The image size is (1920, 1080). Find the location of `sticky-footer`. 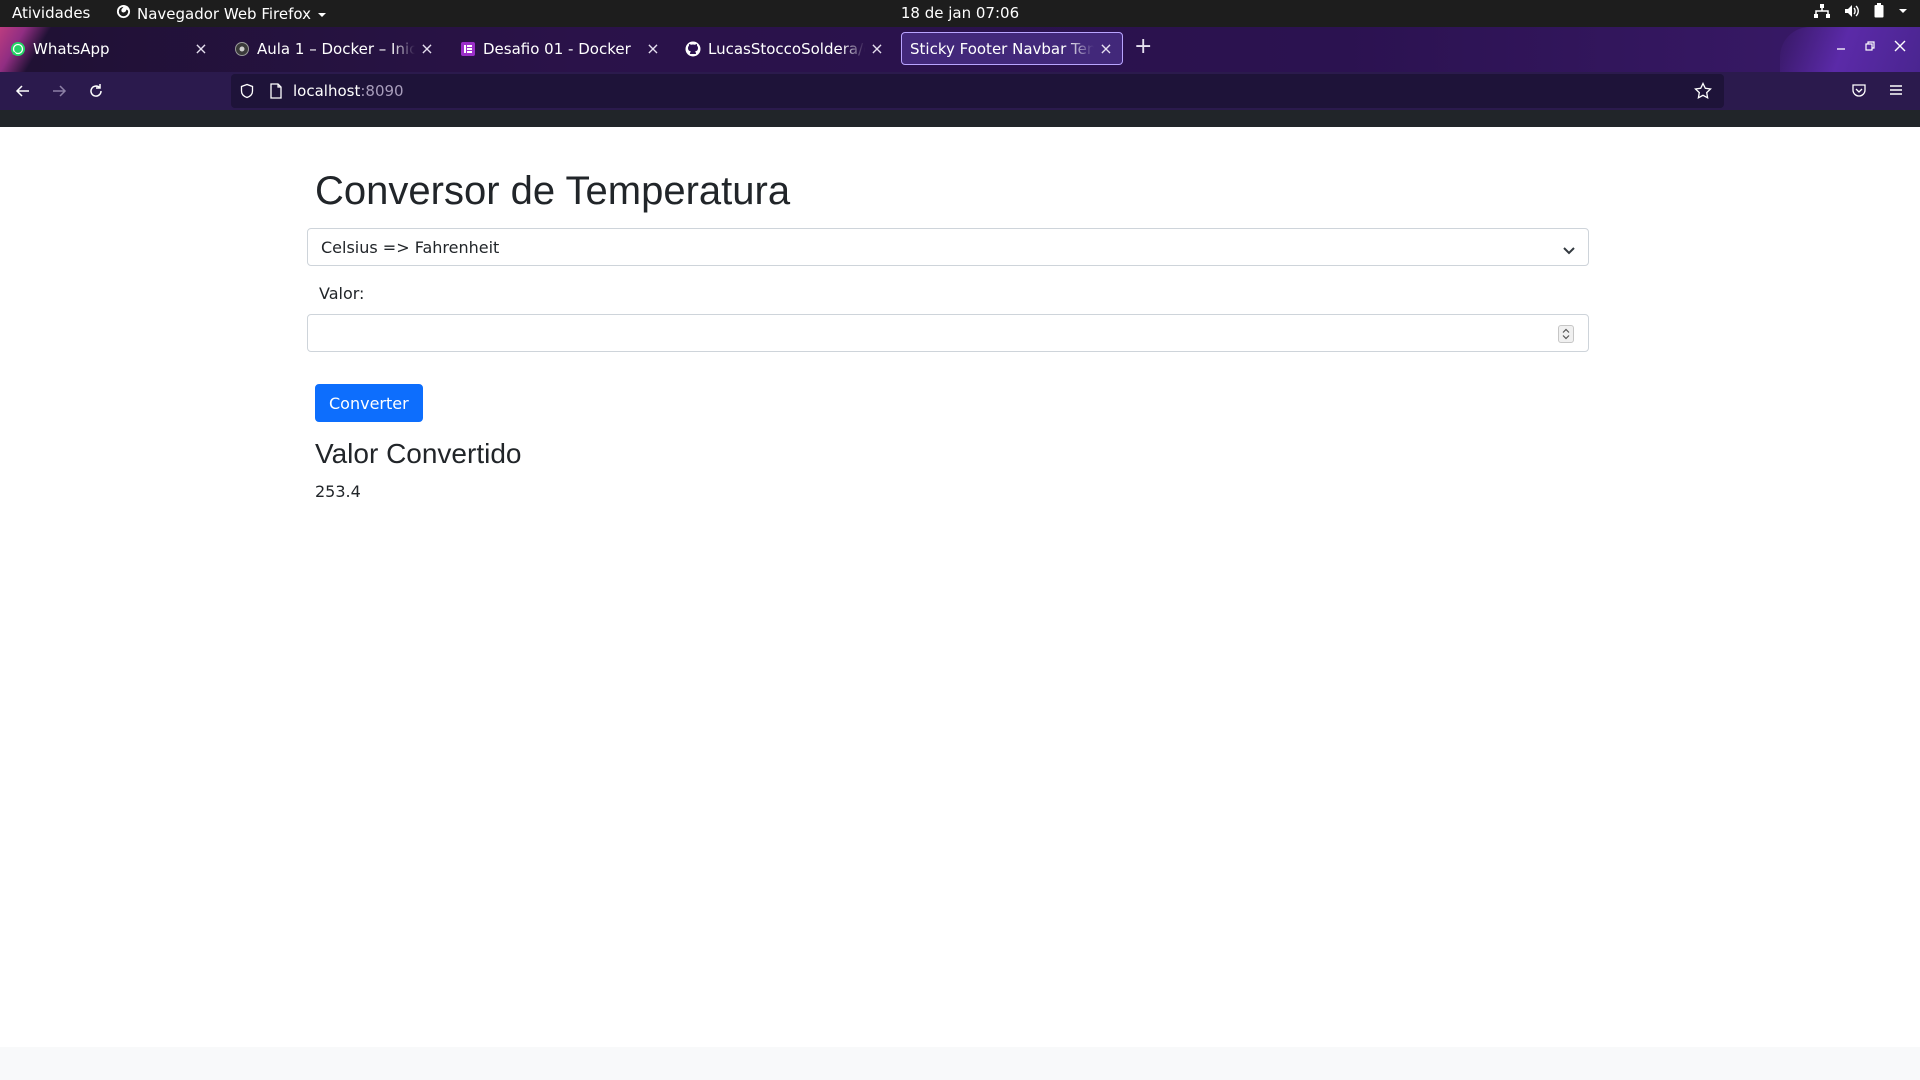

sticky-footer is located at coordinates (960, 1063).